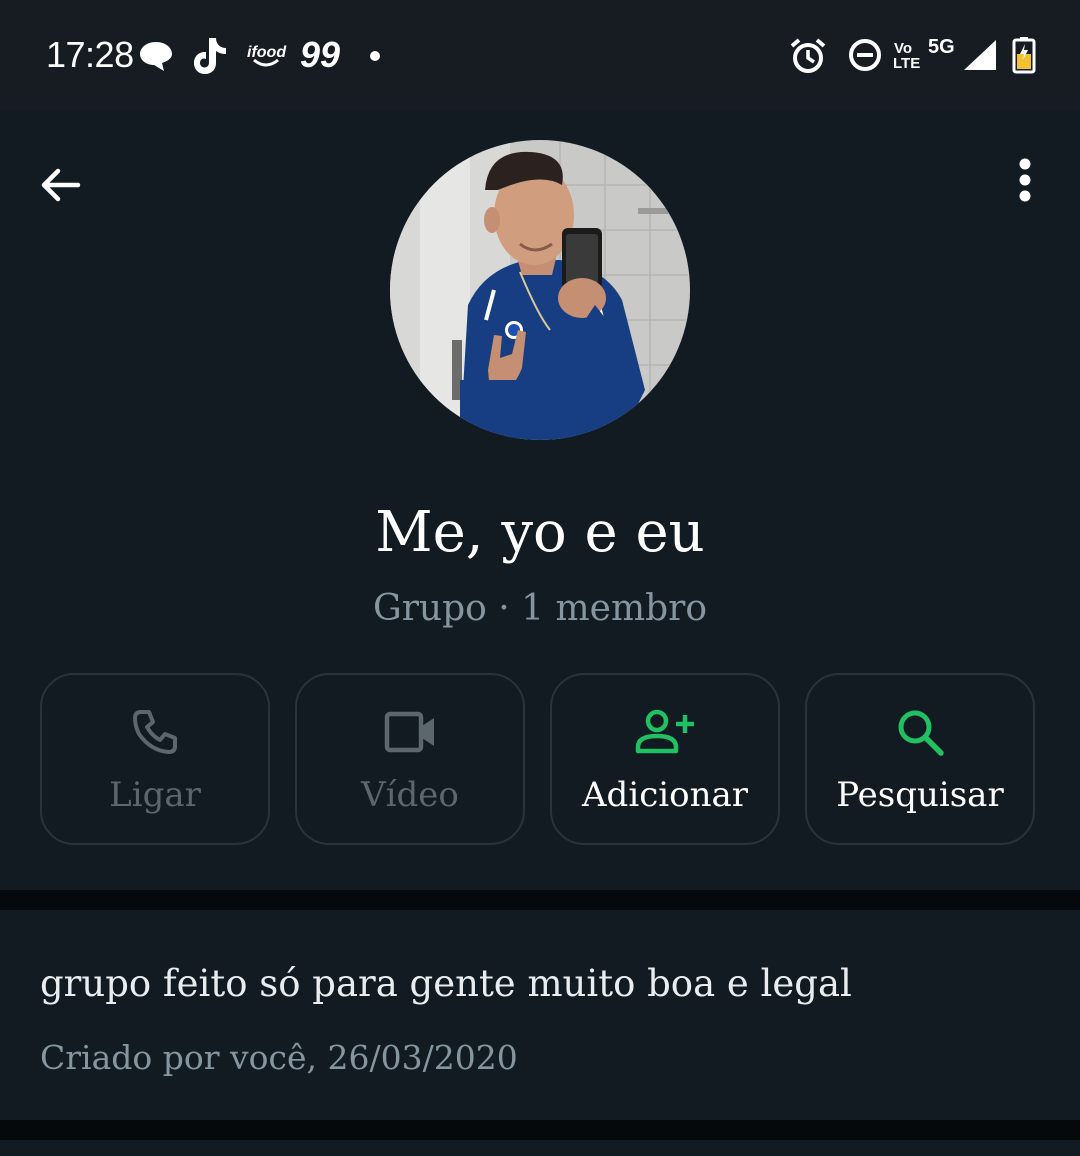 This screenshot has width=1080, height=1156. Describe the element at coordinates (540, 1148) in the screenshot. I see `next-section` at that location.